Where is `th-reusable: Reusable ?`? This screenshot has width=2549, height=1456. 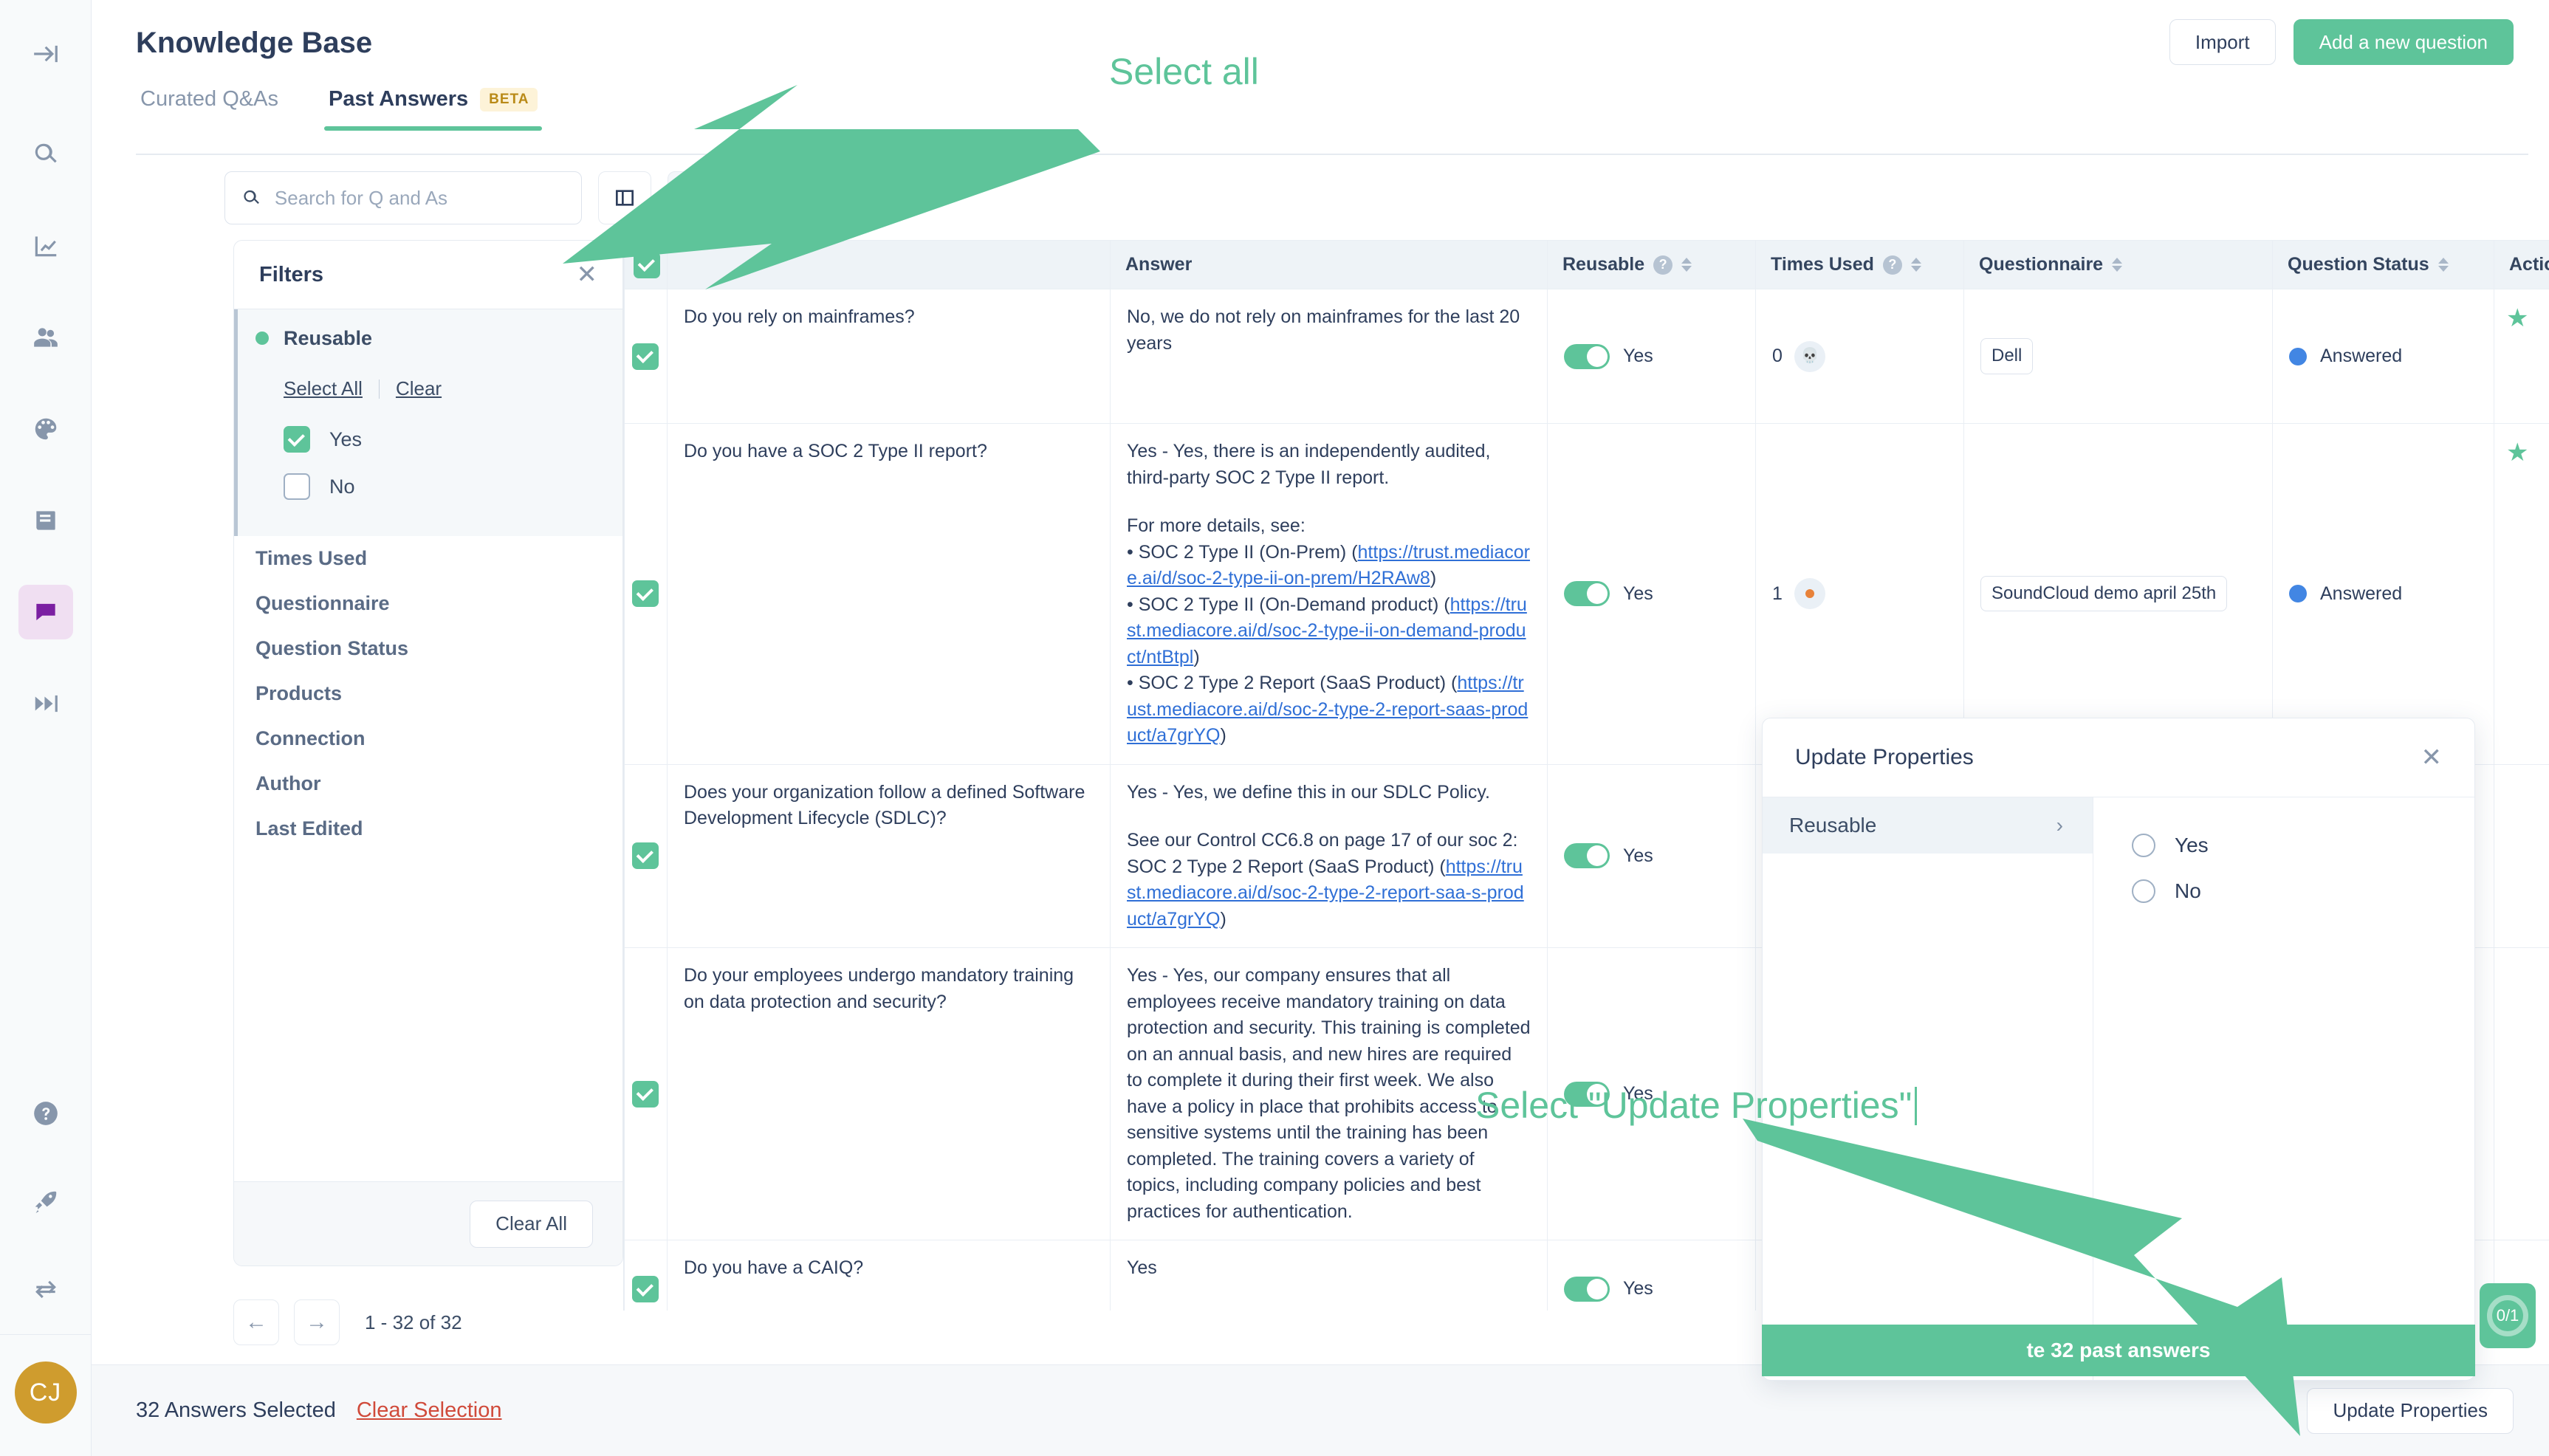 th-reusable: Reusable ? is located at coordinates (1651, 264).